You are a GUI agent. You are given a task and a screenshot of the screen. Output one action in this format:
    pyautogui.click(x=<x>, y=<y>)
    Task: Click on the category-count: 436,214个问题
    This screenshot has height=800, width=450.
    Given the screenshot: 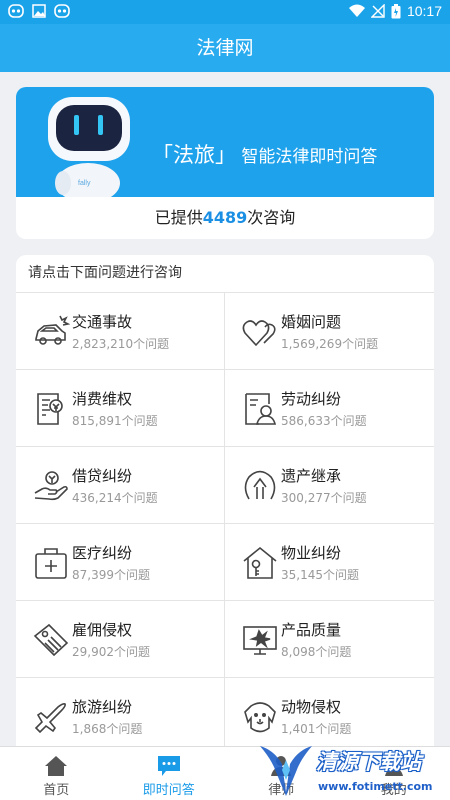 What is the action you would take?
    pyautogui.click(x=115, y=498)
    